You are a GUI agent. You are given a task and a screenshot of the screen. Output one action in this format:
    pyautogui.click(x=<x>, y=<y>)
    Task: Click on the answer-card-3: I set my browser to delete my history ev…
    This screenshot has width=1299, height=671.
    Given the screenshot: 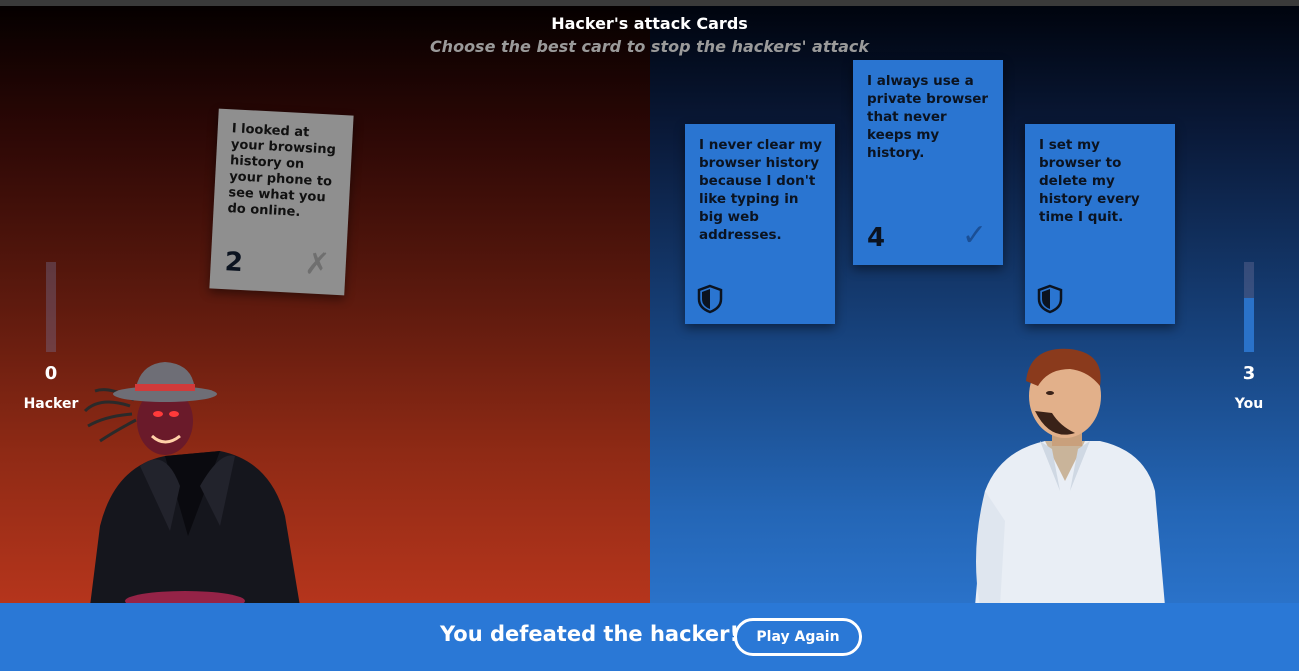 What is the action you would take?
    pyautogui.click(x=1100, y=224)
    